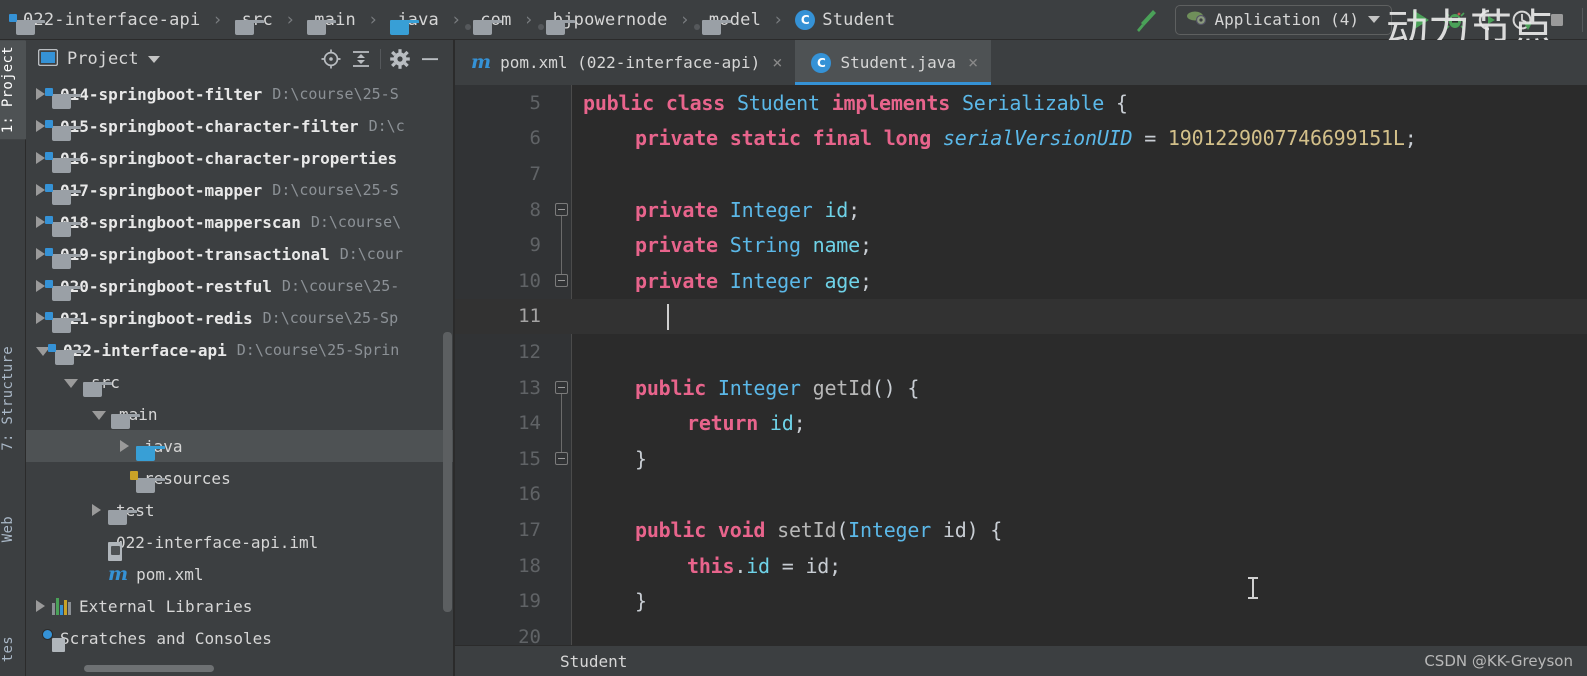  What do you see at coordinates (1421, 20) in the screenshot?
I see `run-button` at bounding box center [1421, 20].